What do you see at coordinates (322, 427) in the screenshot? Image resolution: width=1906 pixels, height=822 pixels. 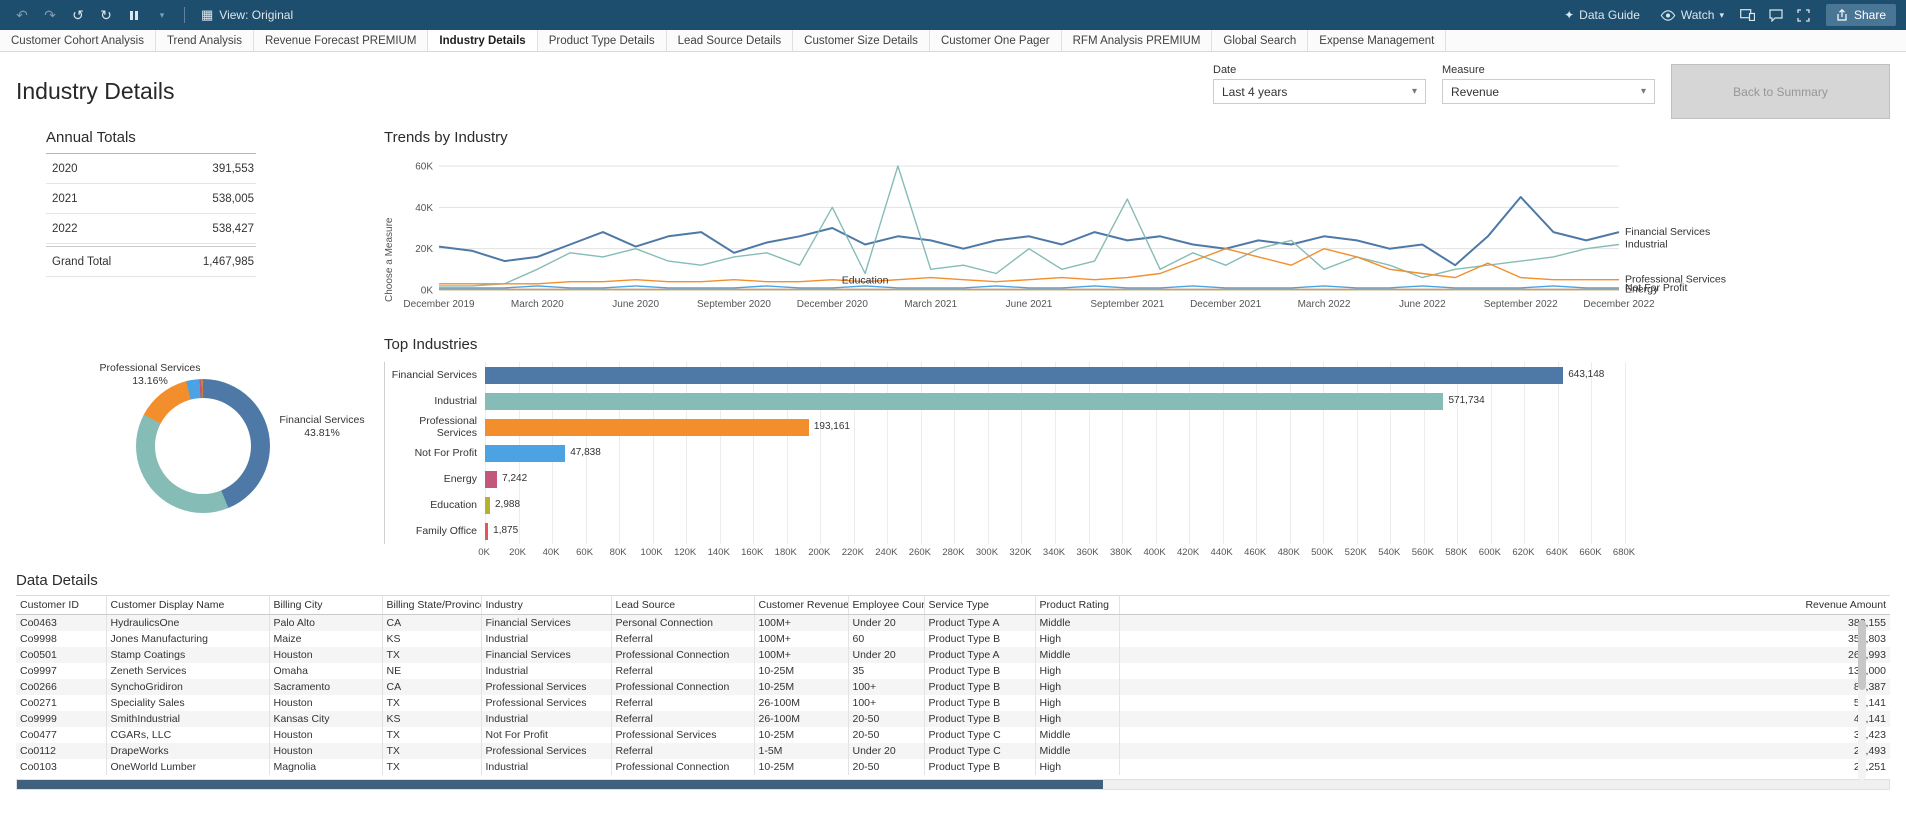 I see `donut-callout-financial-services: Financial Services 43.81%` at bounding box center [322, 427].